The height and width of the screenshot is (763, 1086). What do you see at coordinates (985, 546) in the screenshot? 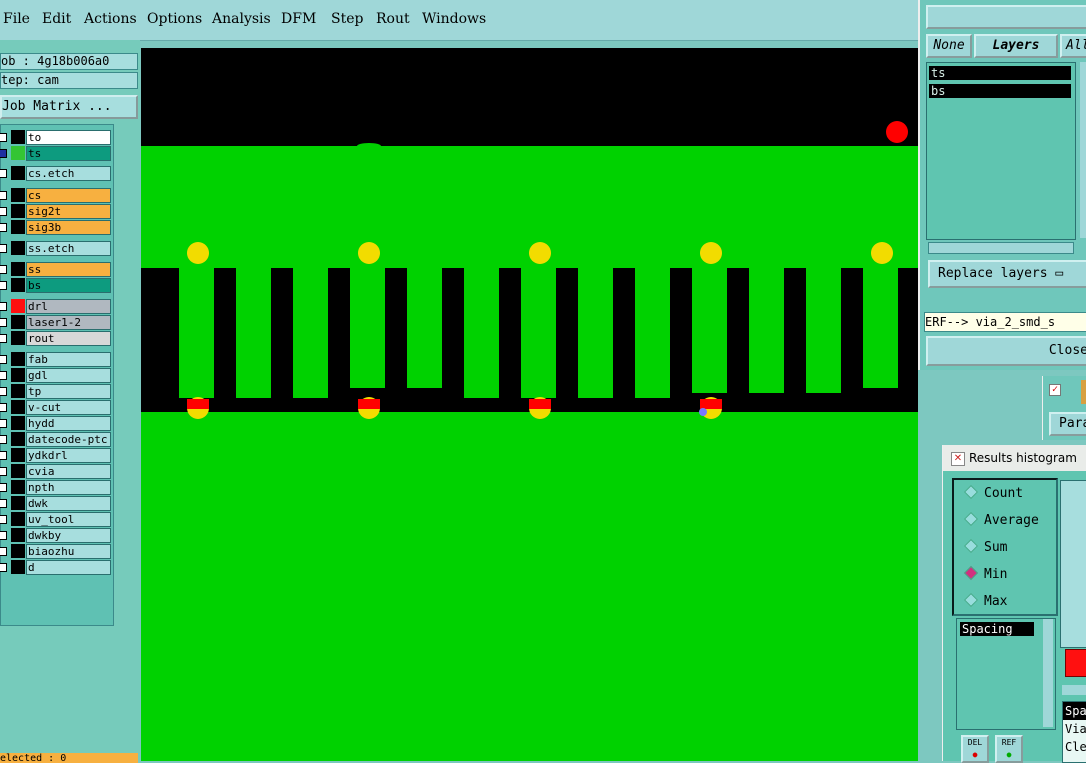
I see `radio-sum: Sum` at bounding box center [985, 546].